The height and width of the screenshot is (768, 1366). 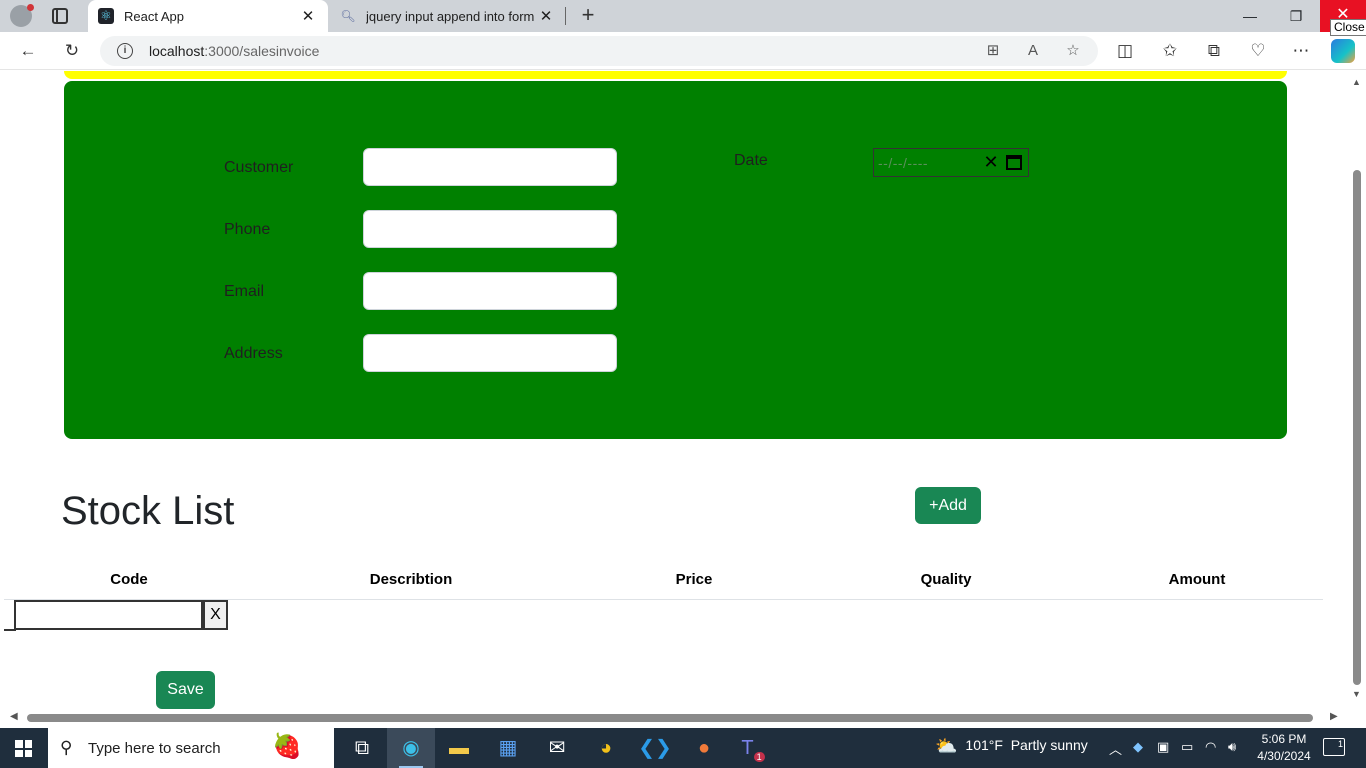 I want to click on scroll-right-arrow-icon: ▶, so click(x=1334, y=716).